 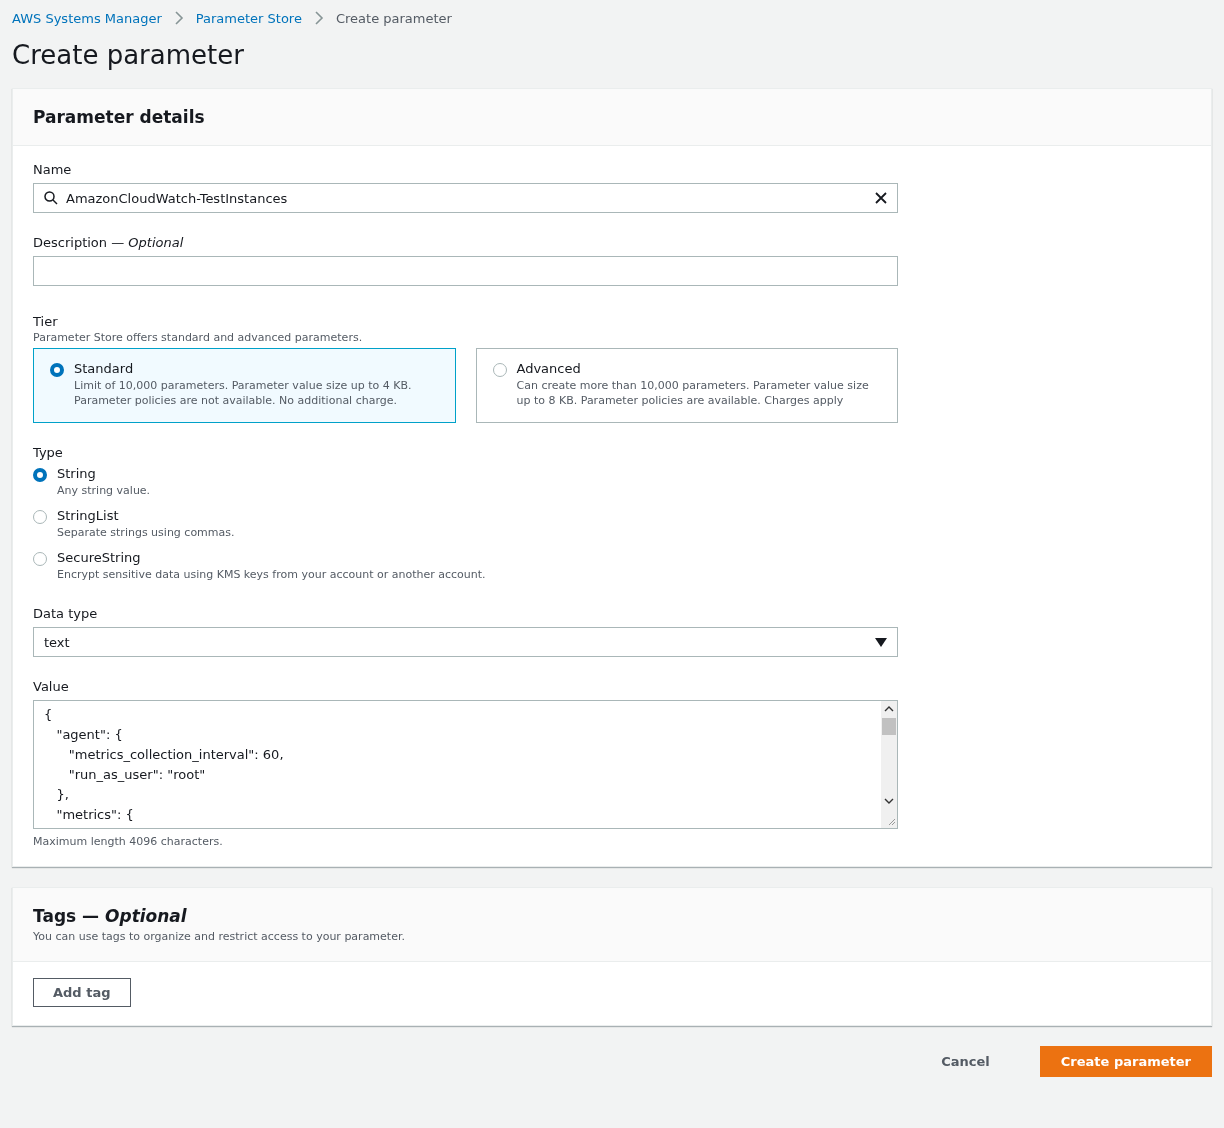 I want to click on field-label: Tier, so click(x=46, y=321).